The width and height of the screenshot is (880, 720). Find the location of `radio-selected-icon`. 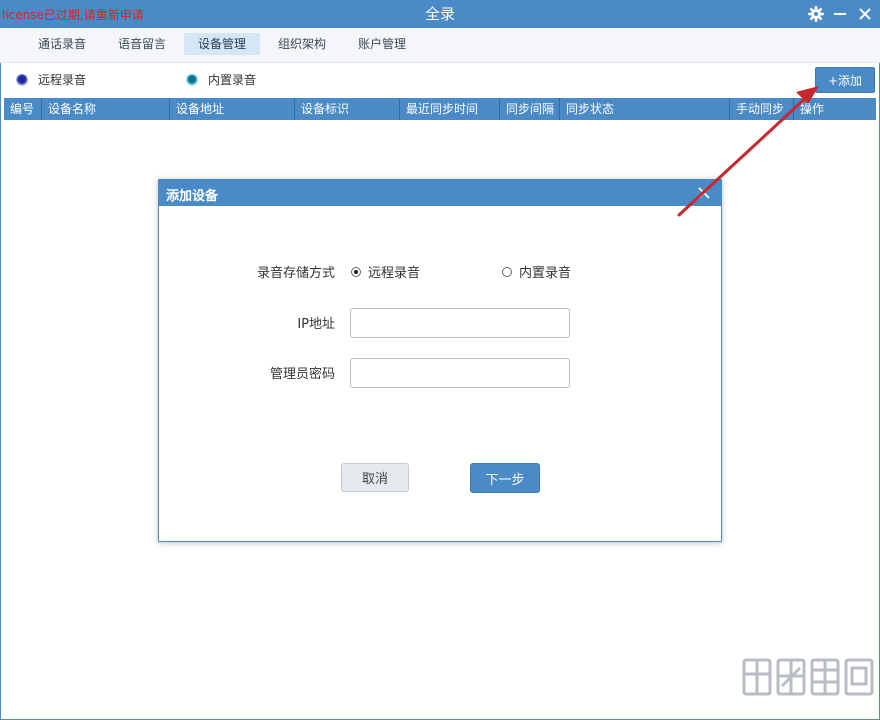

radio-selected-icon is located at coordinates (356, 272).